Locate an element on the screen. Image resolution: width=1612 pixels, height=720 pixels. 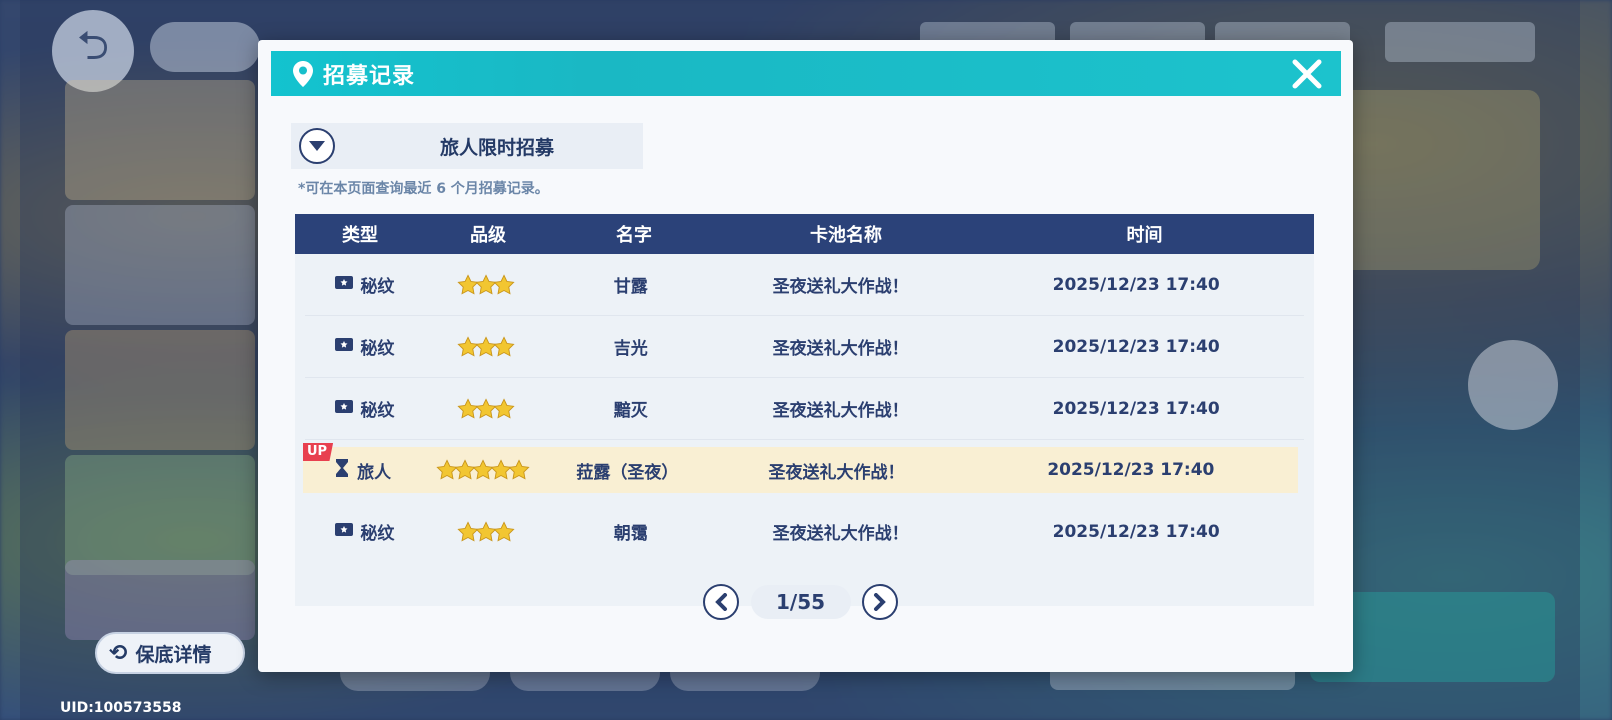
history-note: *可在本页面查询最近 6 个月招募记录。 is located at coordinates (423, 189).